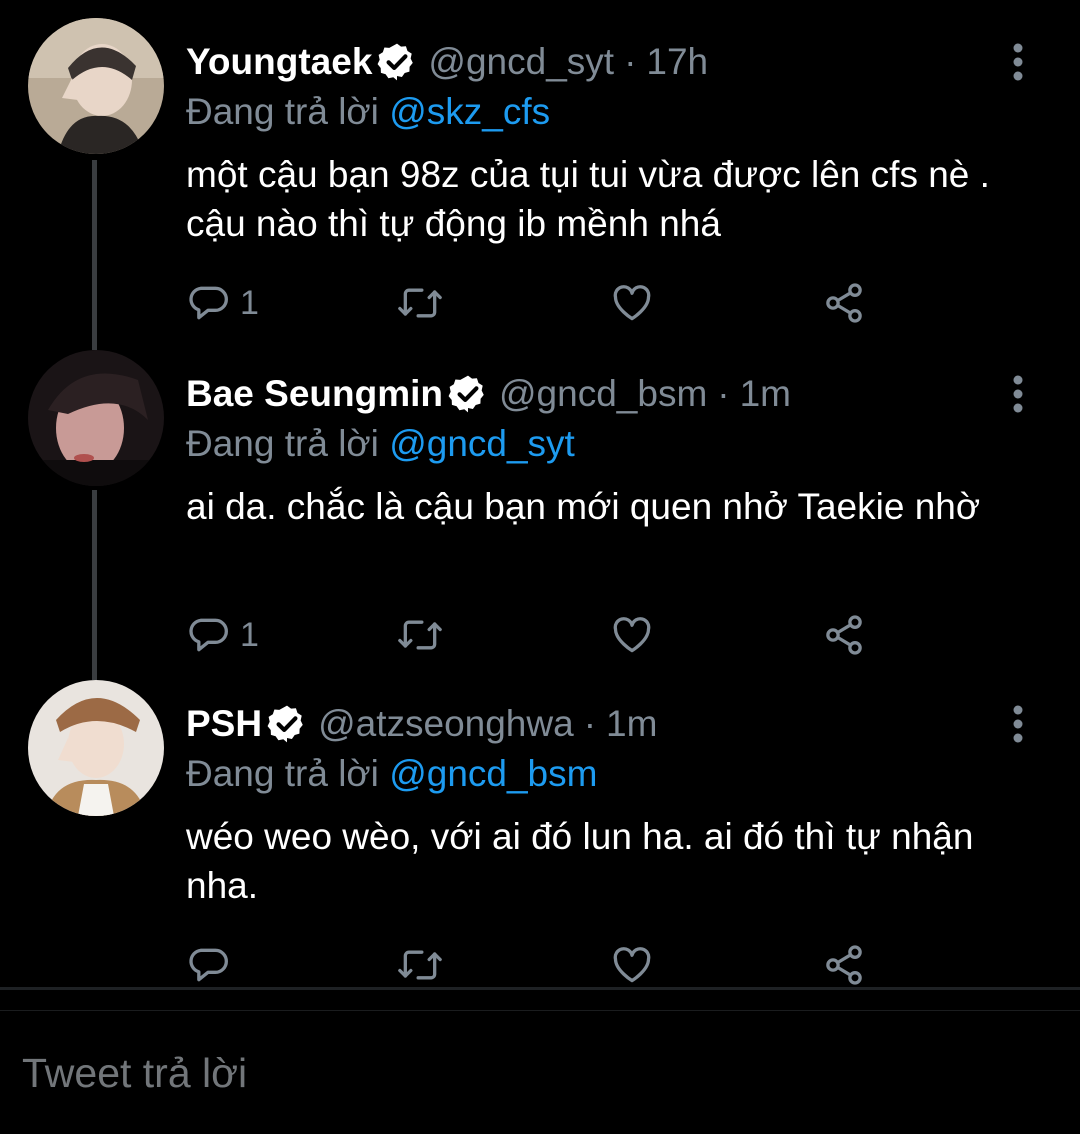 Image resolution: width=1080 pixels, height=1134 pixels. What do you see at coordinates (469, 111) in the screenshot?
I see `mention-link: @skz_cfs` at bounding box center [469, 111].